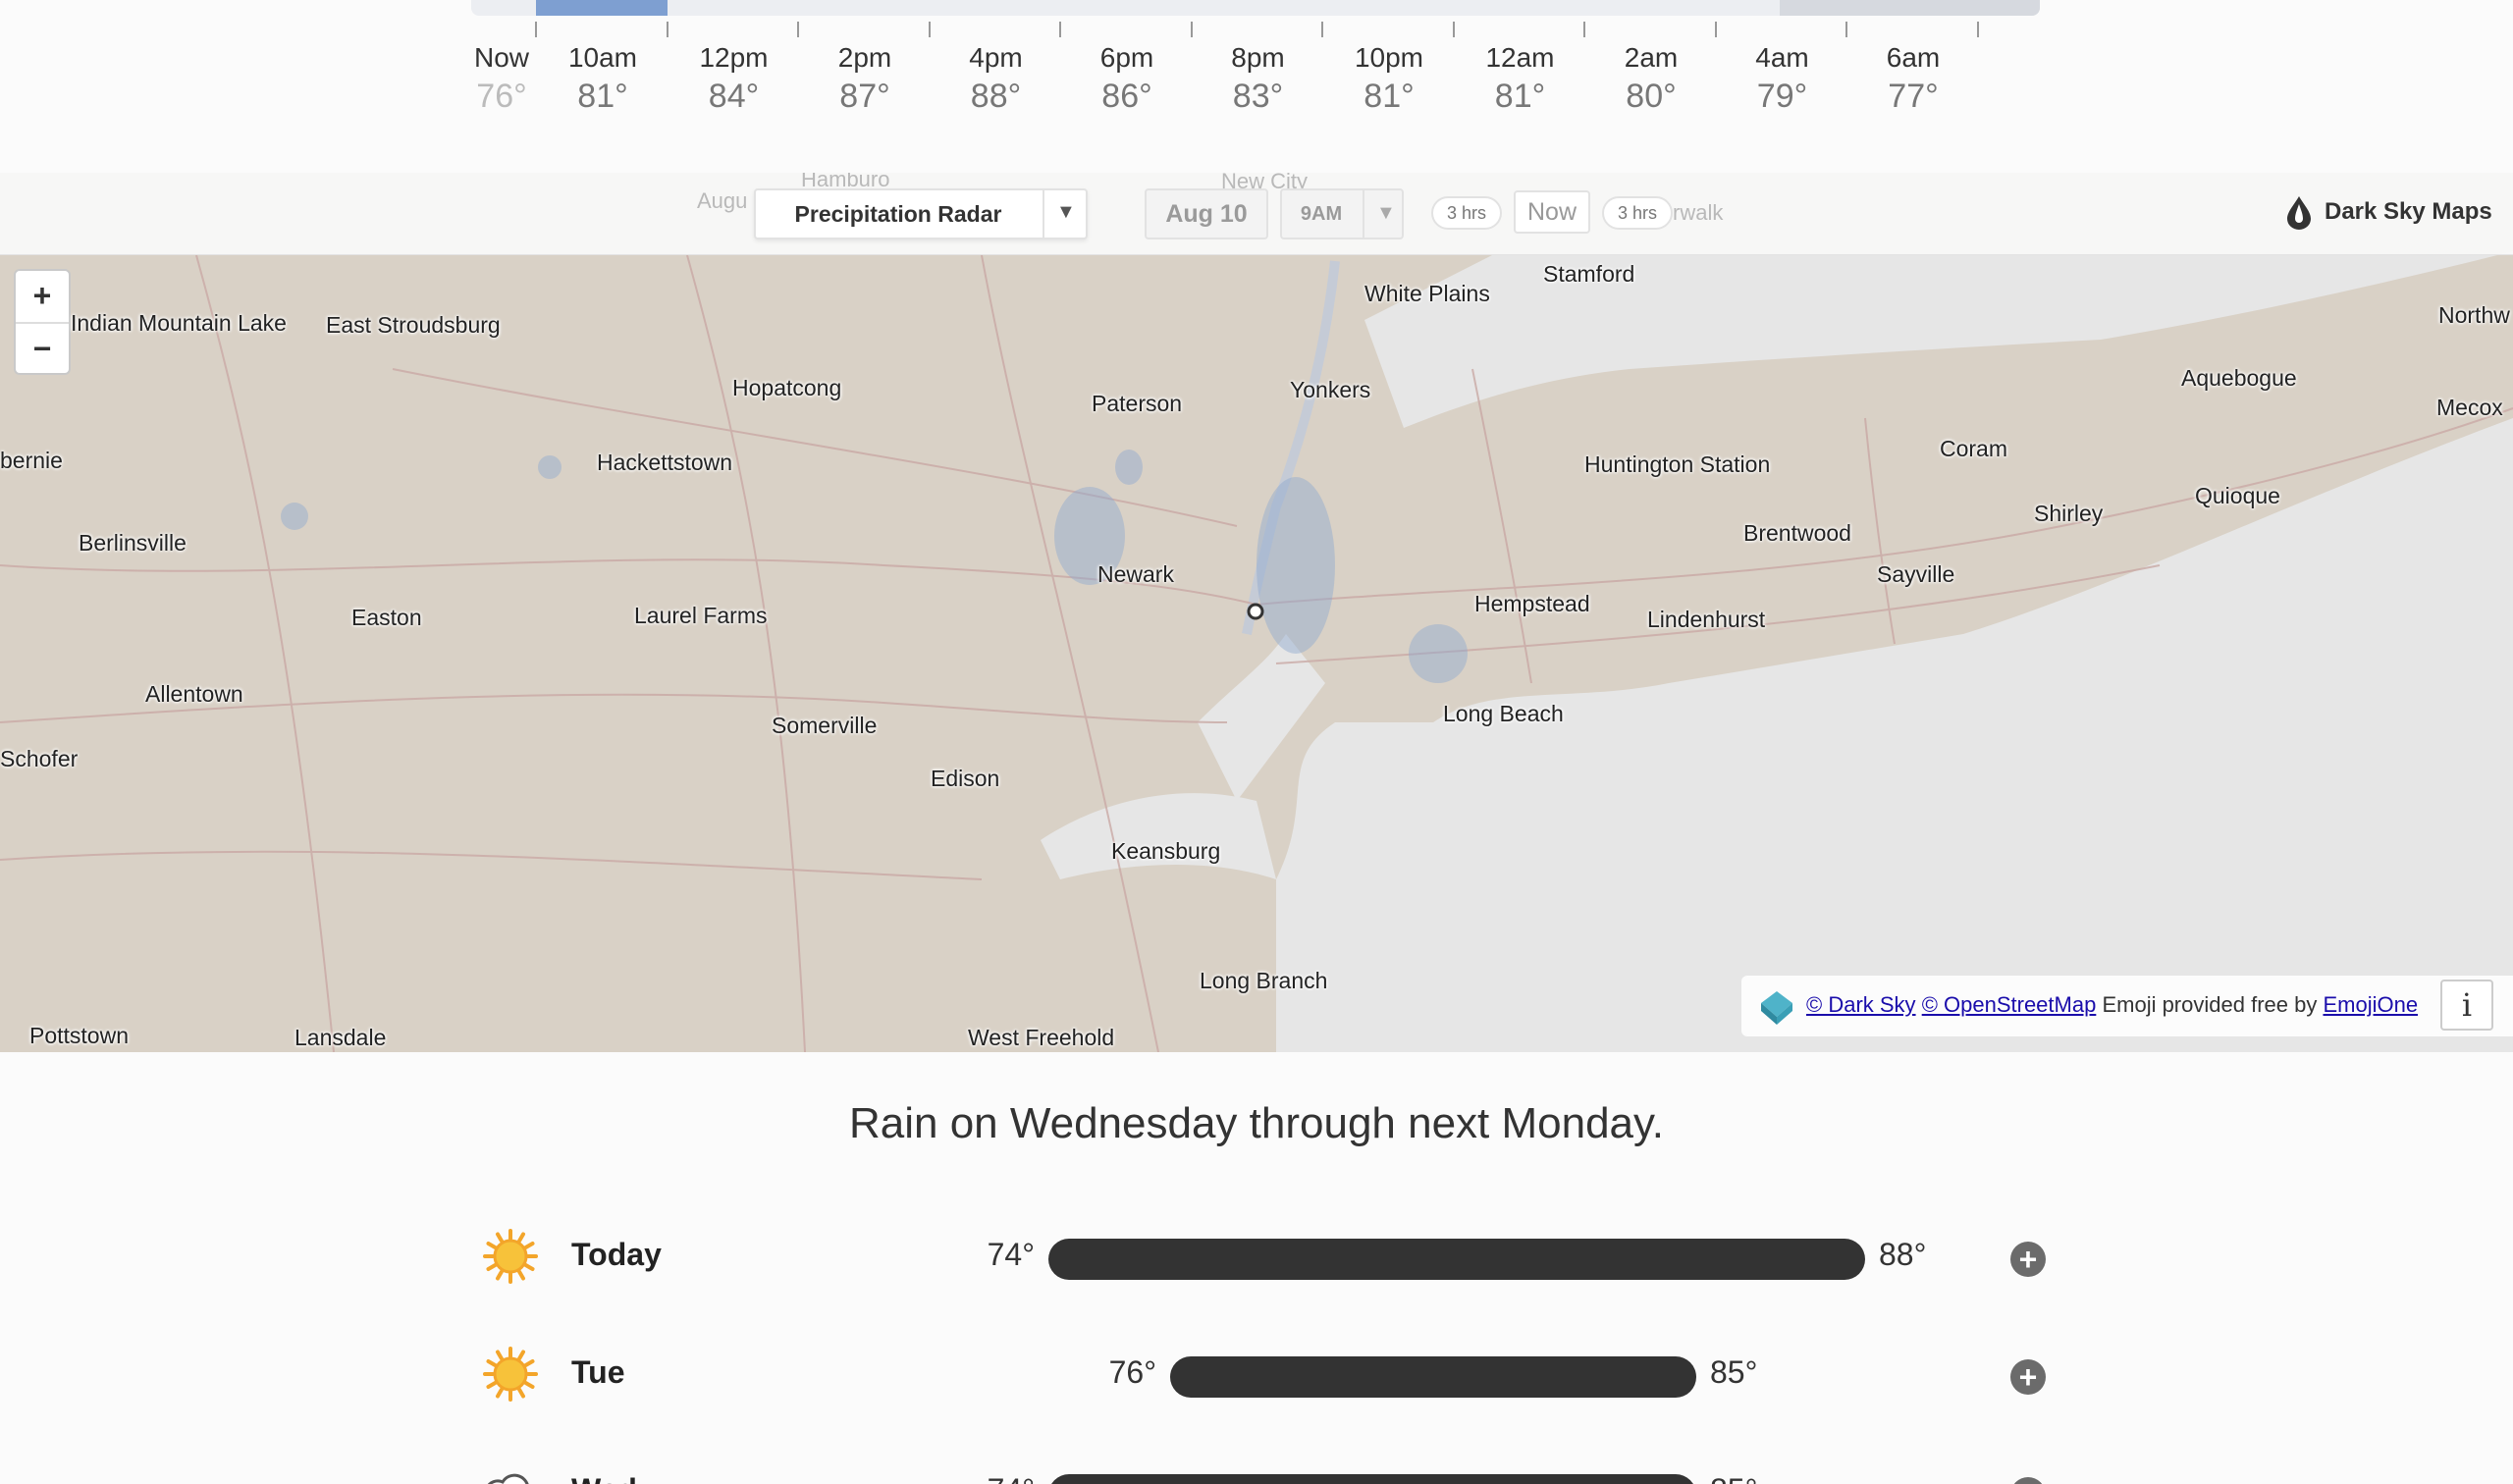  What do you see at coordinates (787, 387) in the screenshot?
I see `map-place-label: Hopatcong` at bounding box center [787, 387].